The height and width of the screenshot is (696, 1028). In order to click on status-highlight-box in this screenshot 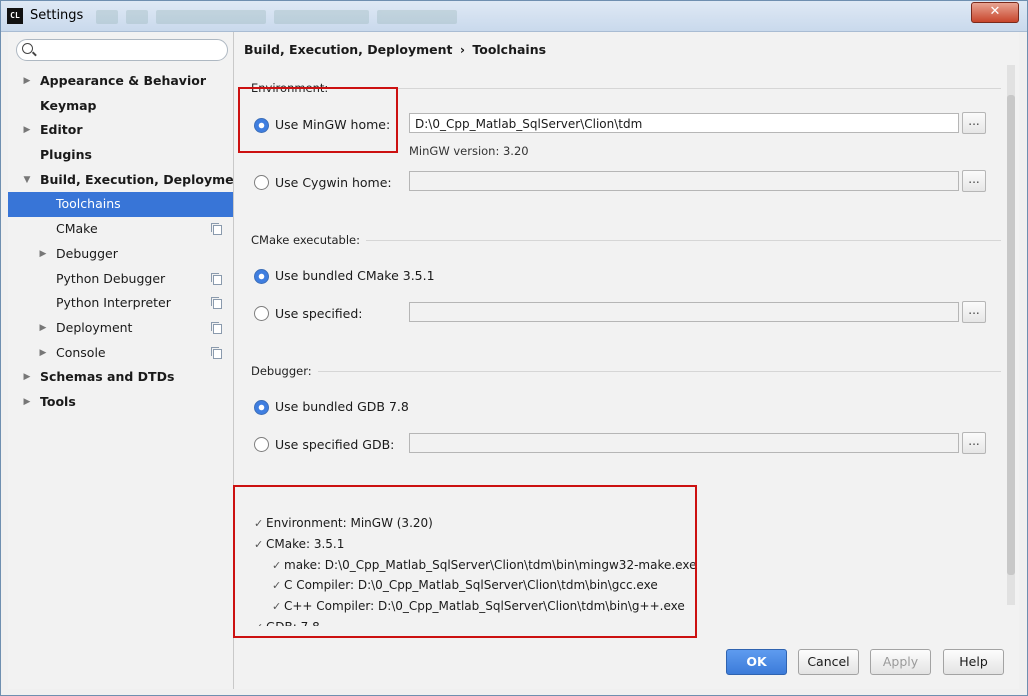, I will do `click(465, 561)`.